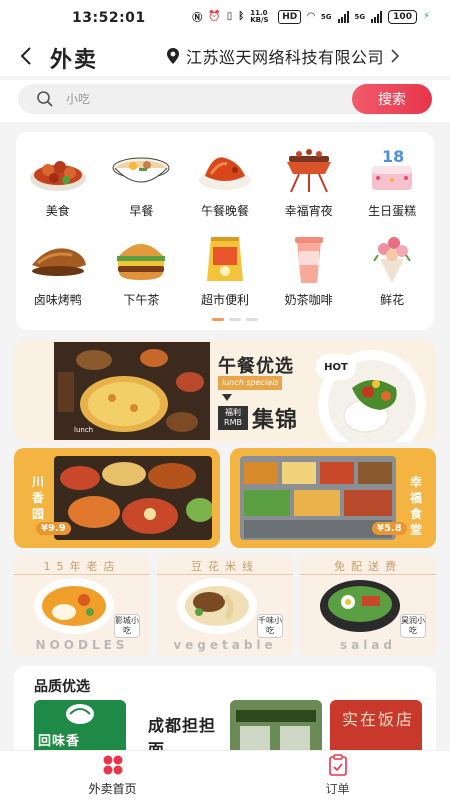 The height and width of the screenshot is (800, 450). I want to click on category-label: 午餐晚餐, so click(224, 211).